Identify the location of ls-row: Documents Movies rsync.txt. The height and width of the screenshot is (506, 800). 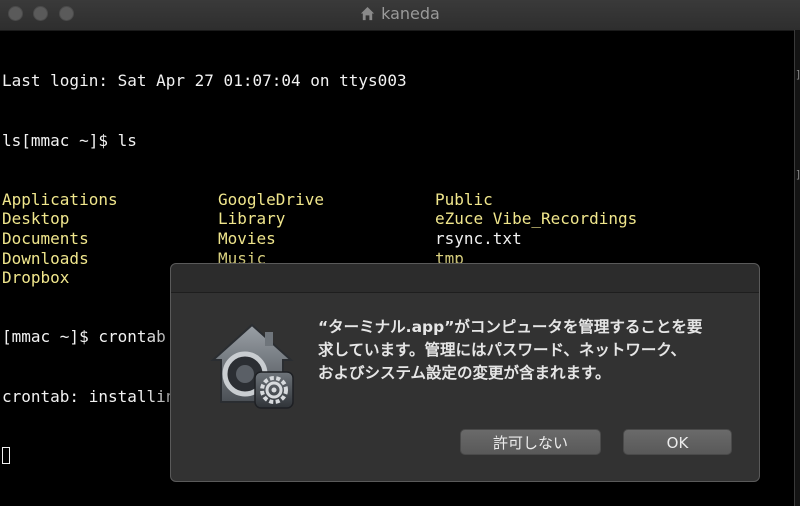
(397, 239).